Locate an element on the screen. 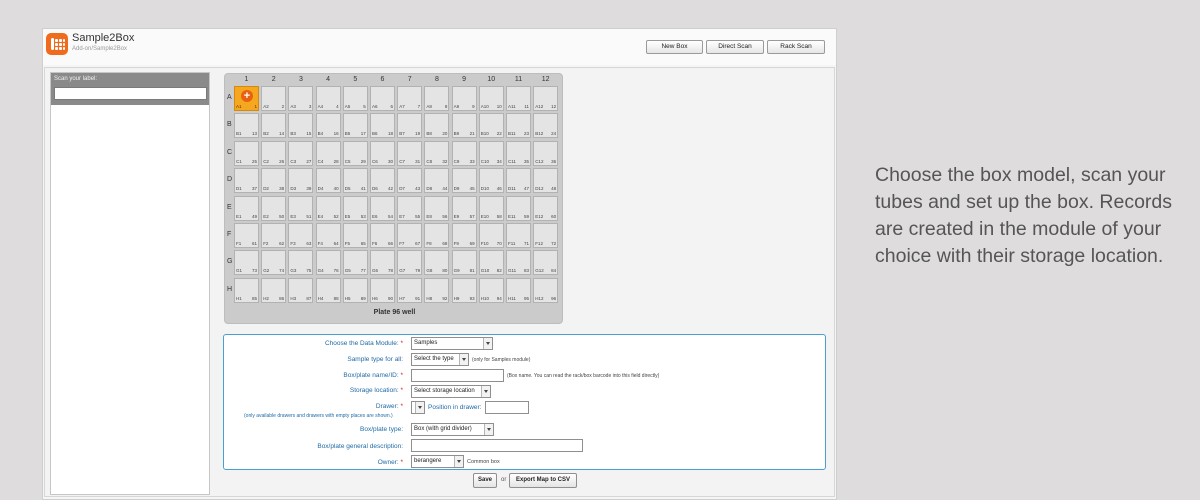 The image size is (1200, 500). plate-well: F6 66 is located at coordinates (382, 235).